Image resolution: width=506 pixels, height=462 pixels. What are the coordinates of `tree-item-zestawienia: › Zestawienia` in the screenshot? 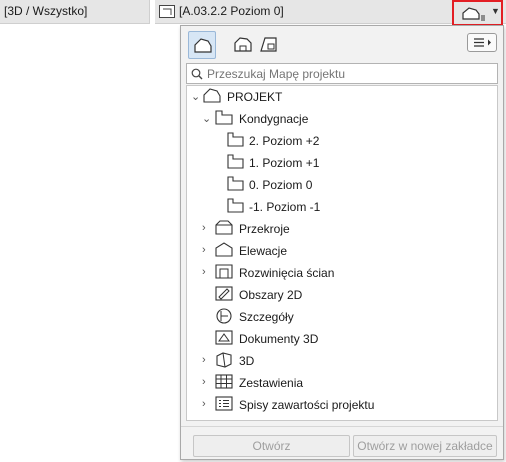 It's located at (342, 383).